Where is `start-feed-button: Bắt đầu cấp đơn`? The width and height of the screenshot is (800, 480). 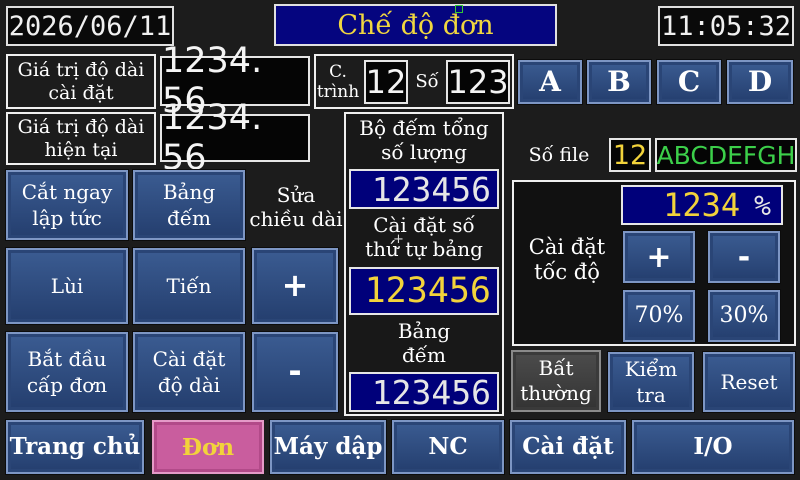
start-feed-button: Bắt đầu cấp đơn is located at coordinates (67, 372).